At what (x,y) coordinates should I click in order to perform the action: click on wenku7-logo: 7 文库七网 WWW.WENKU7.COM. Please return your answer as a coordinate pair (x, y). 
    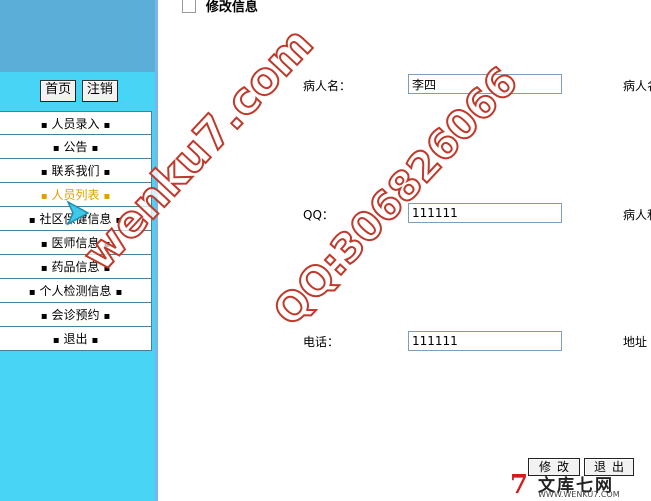
    Looking at the image, I should click on (579, 485).